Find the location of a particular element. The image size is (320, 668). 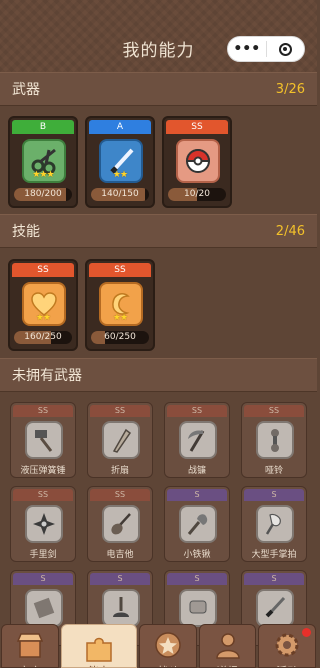

scythe-icon is located at coordinates (198, 440).